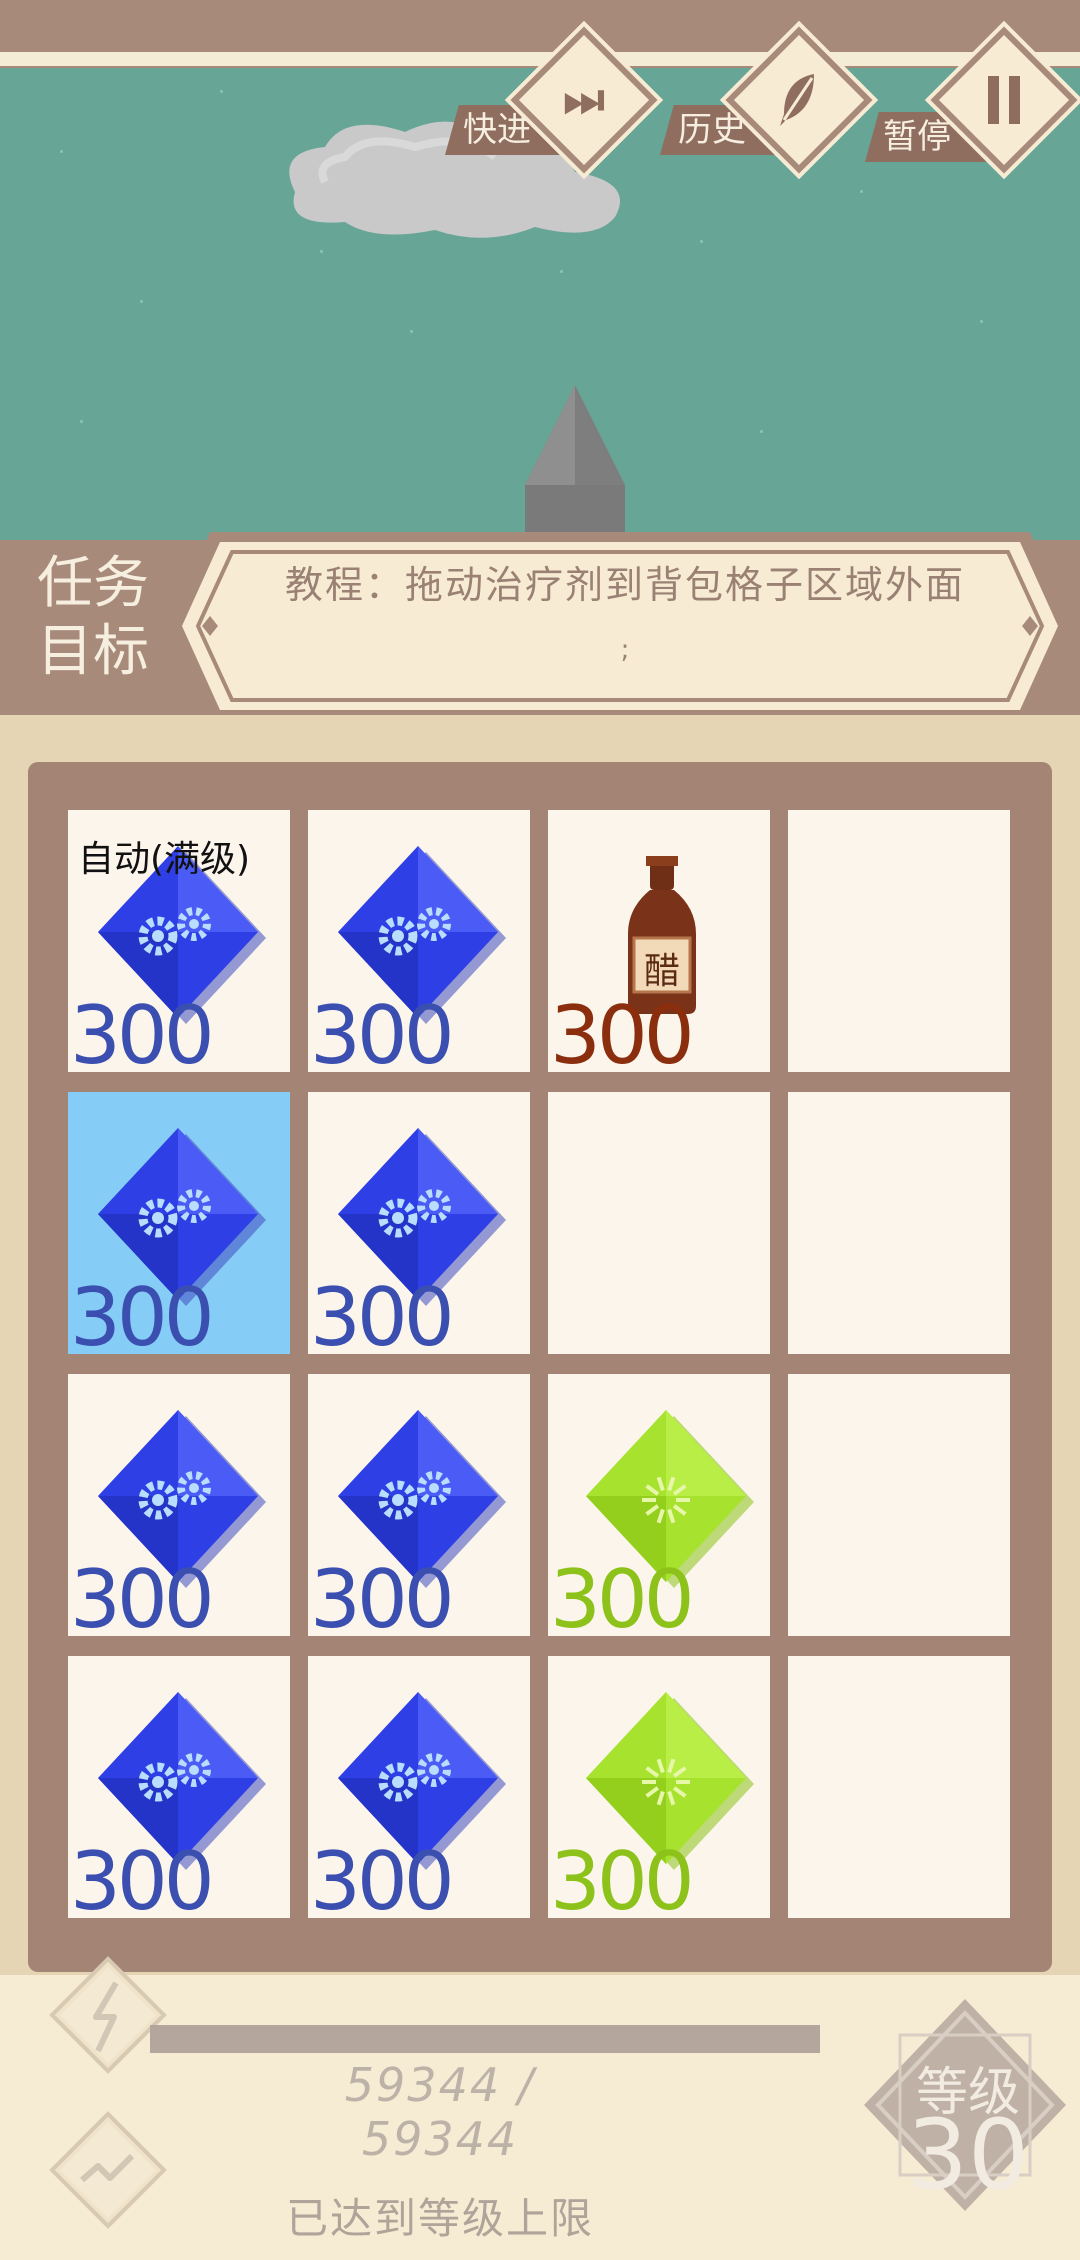 The height and width of the screenshot is (2260, 1080). I want to click on xp-progress-fill, so click(485, 2039).